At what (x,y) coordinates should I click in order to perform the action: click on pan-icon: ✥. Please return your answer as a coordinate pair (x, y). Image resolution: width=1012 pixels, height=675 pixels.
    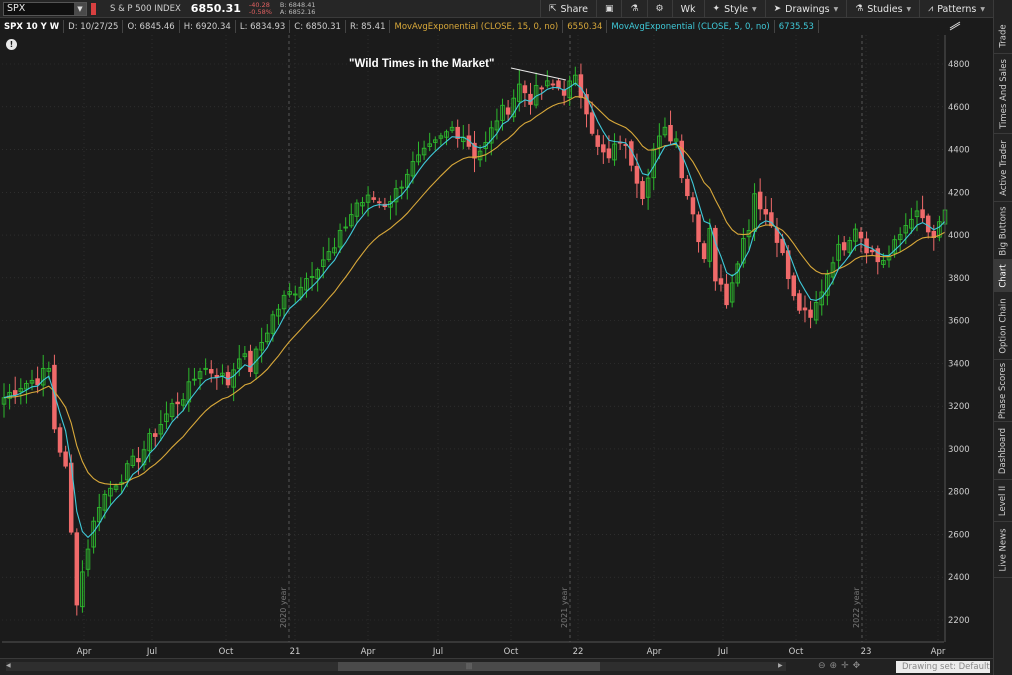
    Looking at the image, I should click on (857, 666).